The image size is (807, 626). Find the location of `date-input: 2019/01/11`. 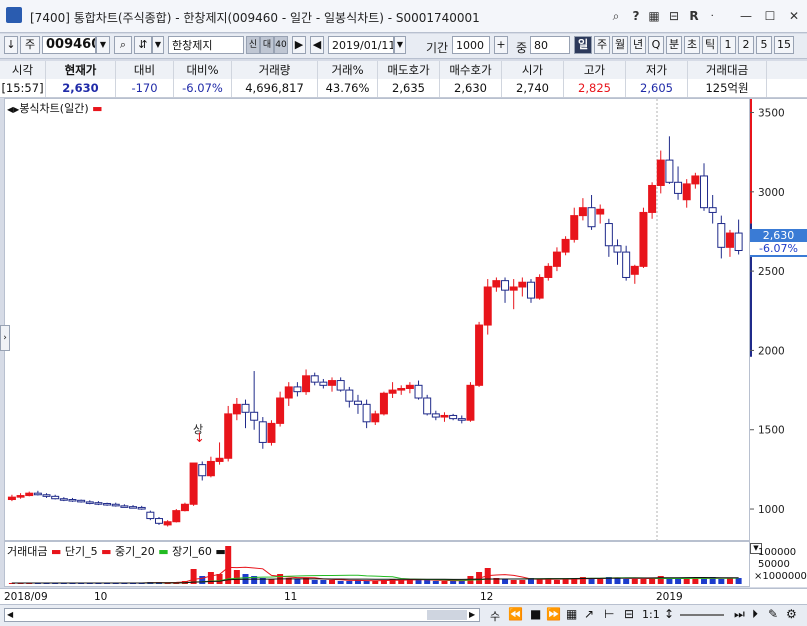

date-input: 2019/01/11 is located at coordinates (361, 45).